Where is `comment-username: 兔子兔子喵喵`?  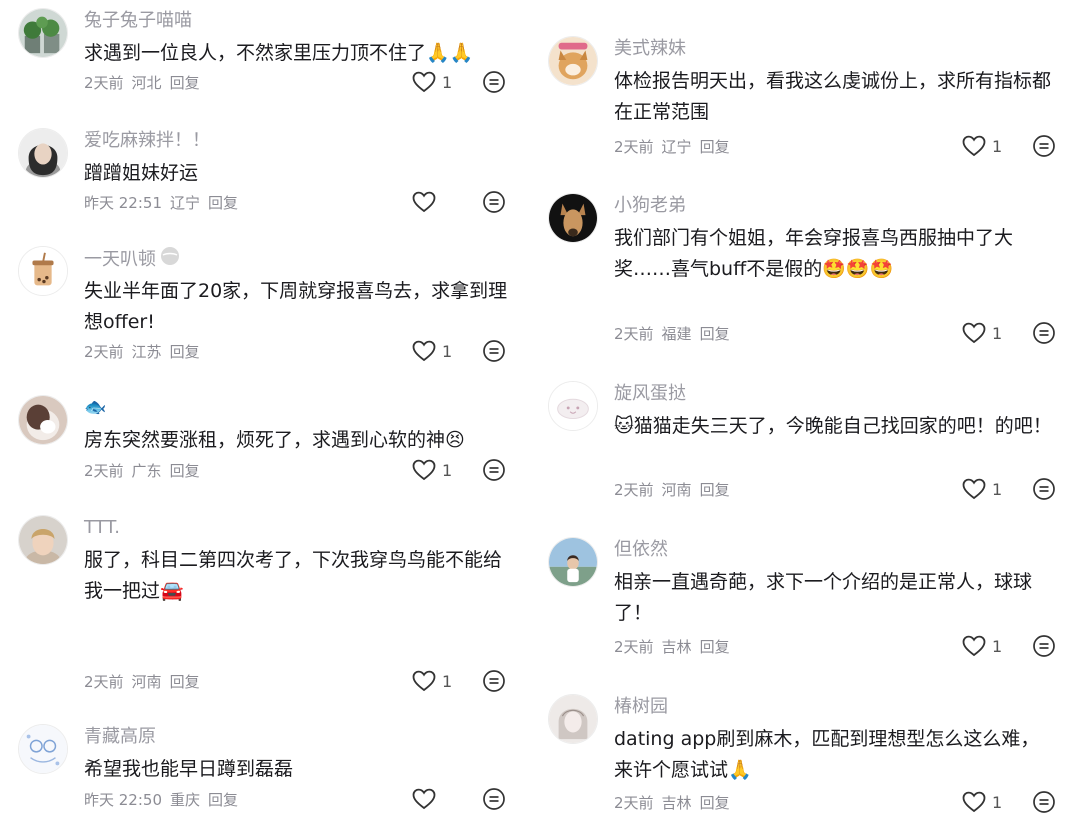
comment-username: 兔子兔子喵喵 is located at coordinates (301, 21).